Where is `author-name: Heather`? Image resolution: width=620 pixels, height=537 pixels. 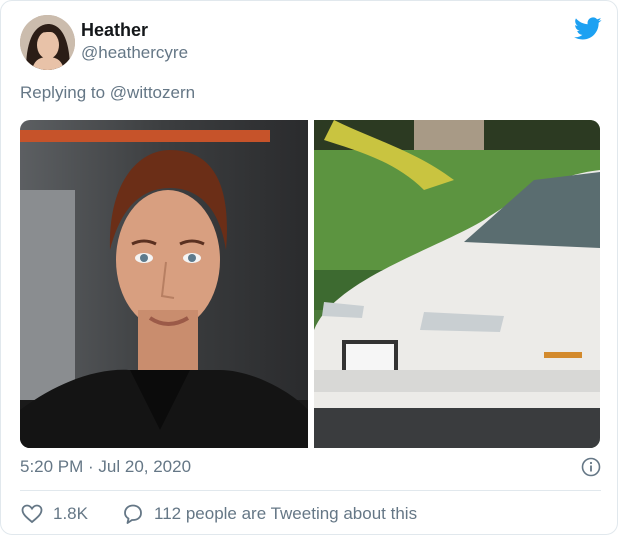
author-name: Heather is located at coordinates (114, 30).